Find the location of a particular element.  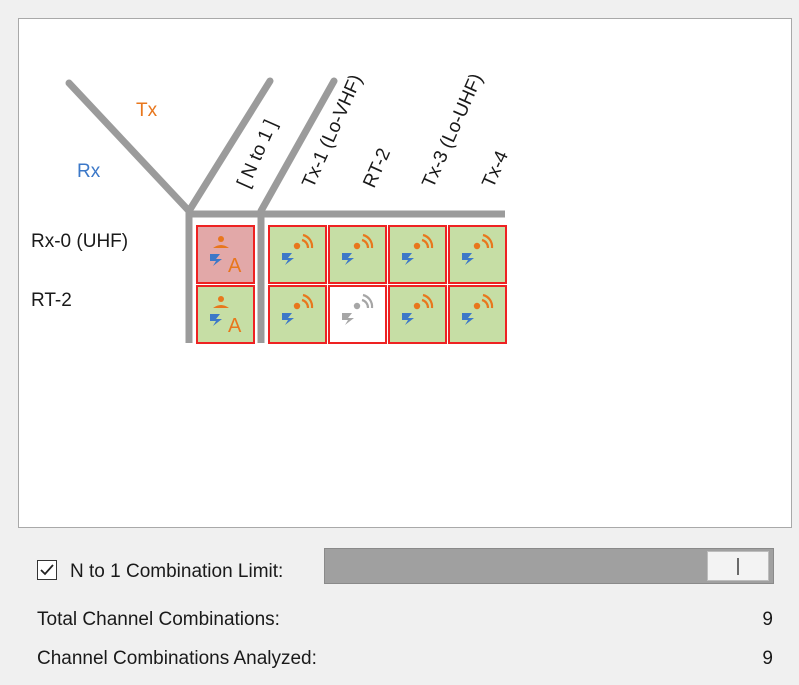

n-to-1-limit-label: N to 1 Combination Limit: is located at coordinates (176, 572).